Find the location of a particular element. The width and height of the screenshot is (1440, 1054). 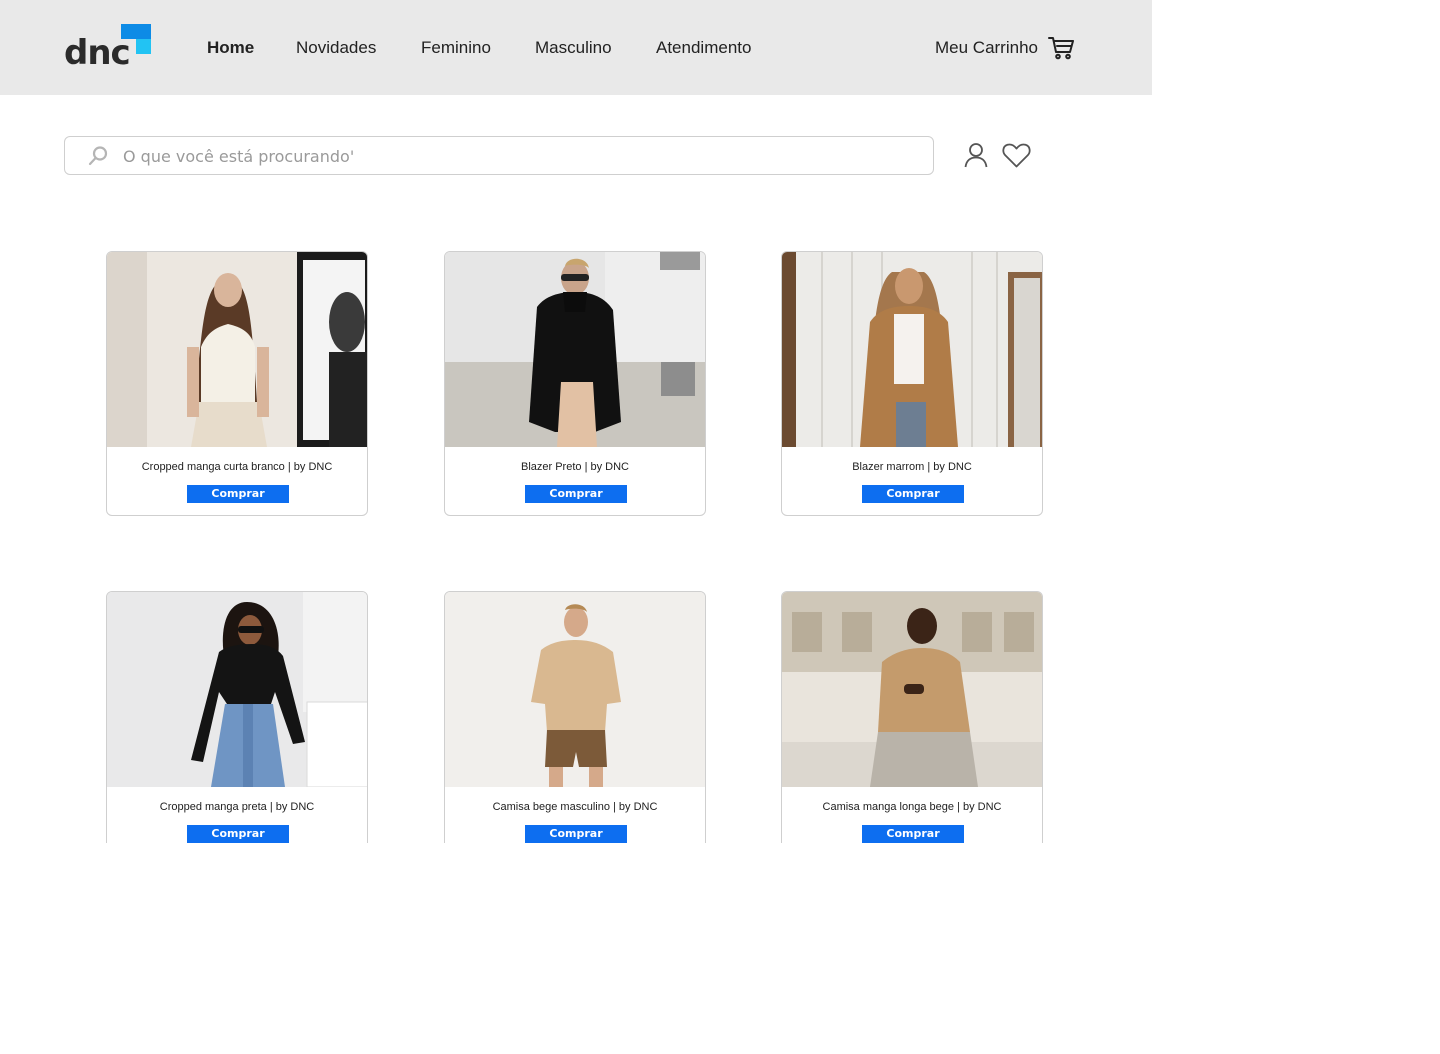

product-card: Camisa bege masculino | by DNC Comprar is located at coordinates (575, 717).